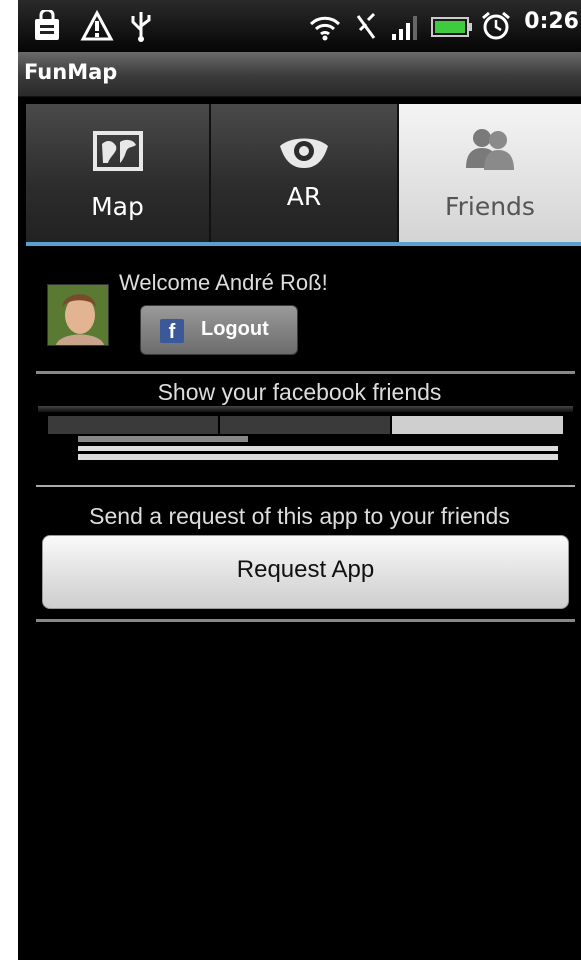  Describe the element at coordinates (551, 21) in the screenshot. I see `clock: 0:26` at that location.